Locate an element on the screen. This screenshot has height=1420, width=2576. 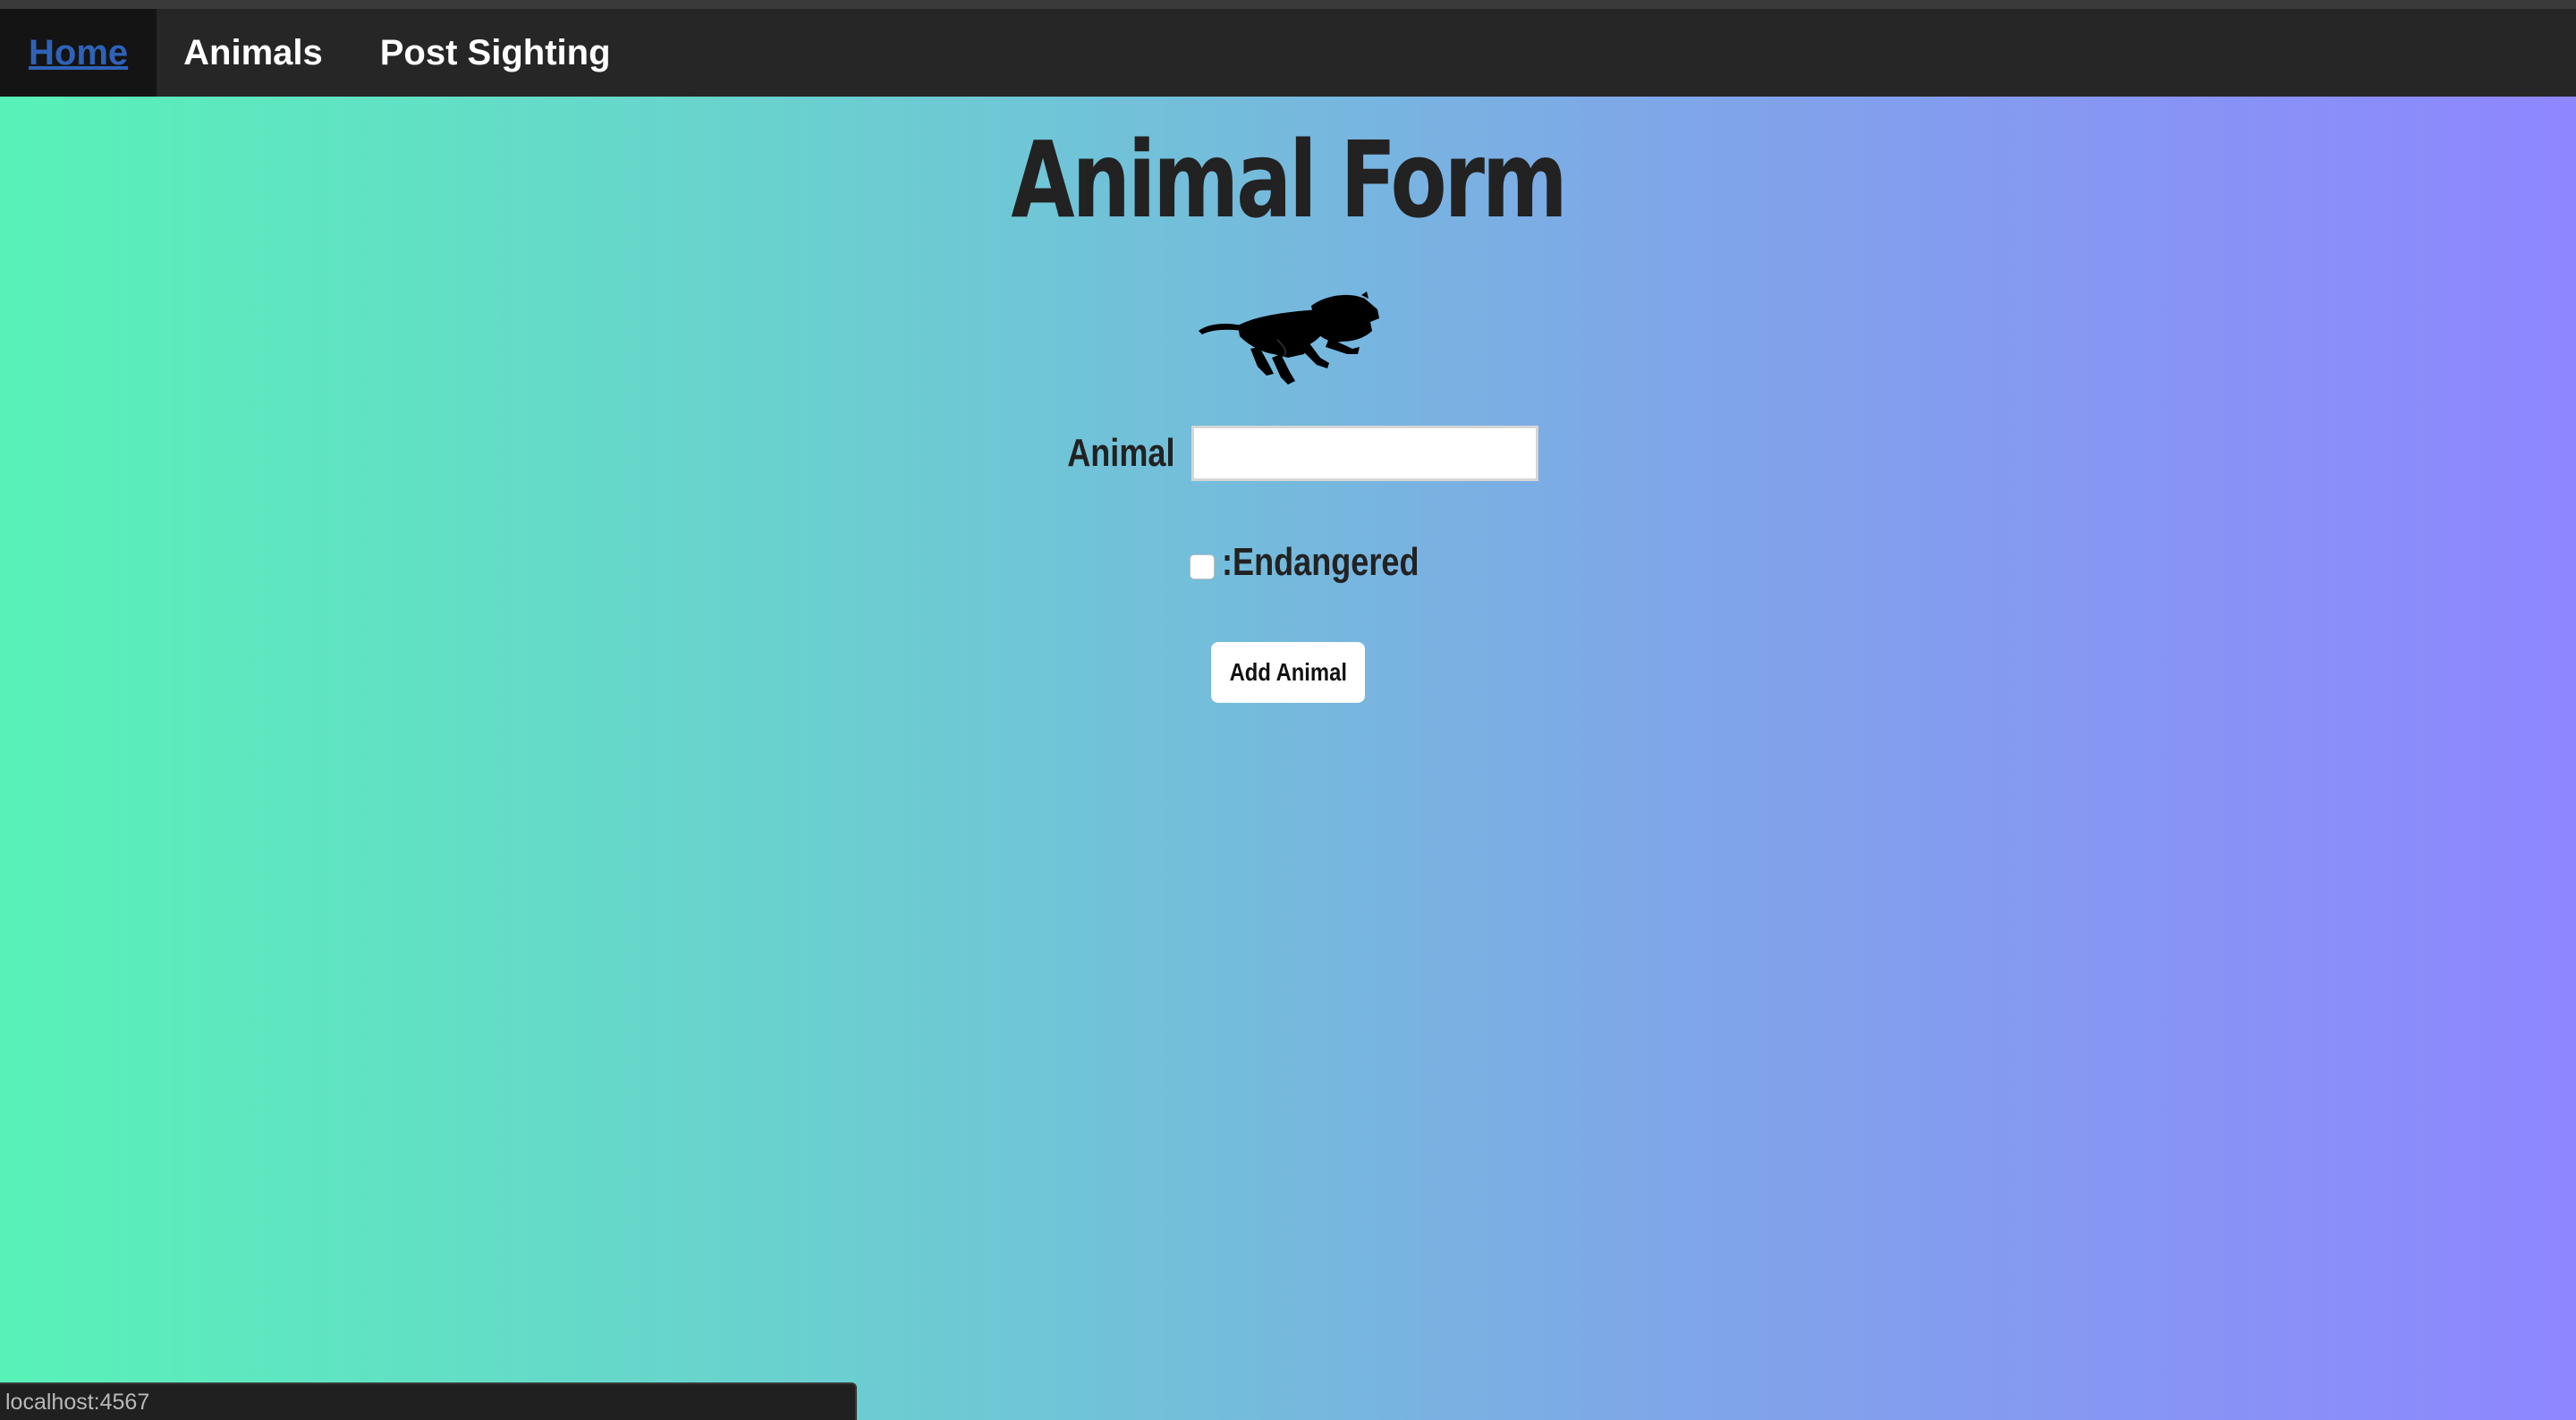
submit-row: Add Animal is located at coordinates (1288, 673).